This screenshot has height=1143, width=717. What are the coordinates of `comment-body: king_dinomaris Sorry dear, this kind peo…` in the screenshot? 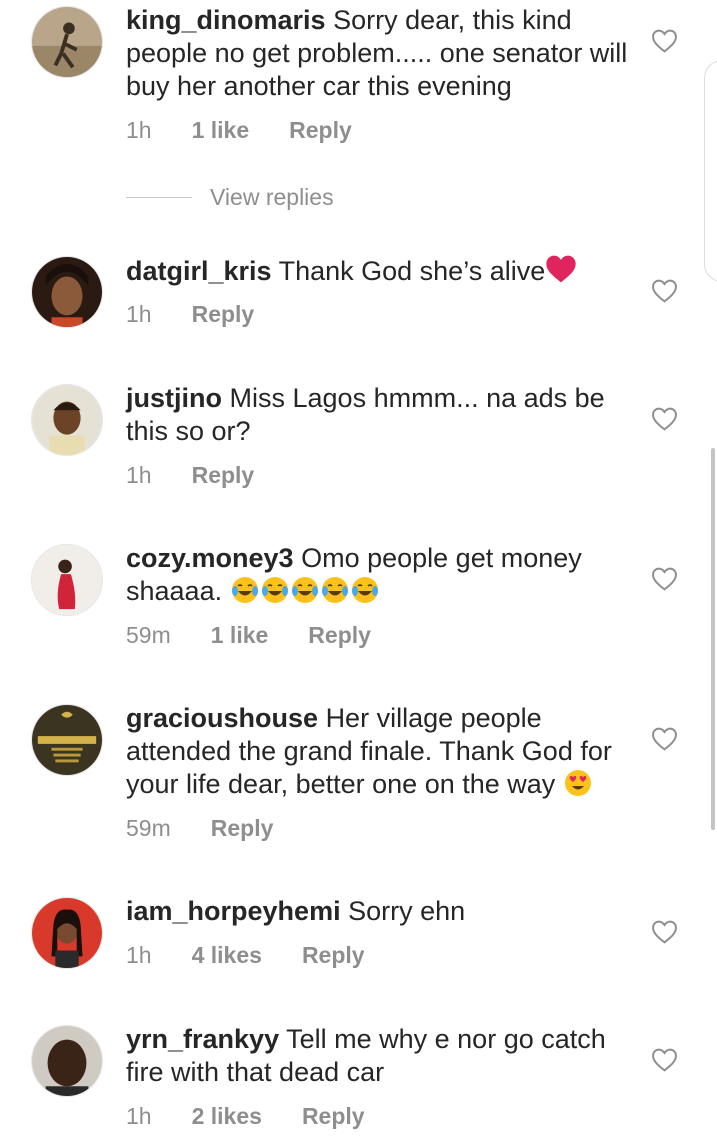 It's located at (381, 53).